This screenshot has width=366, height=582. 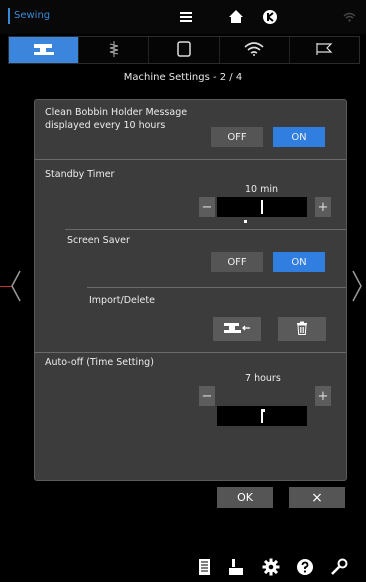 What do you see at coordinates (245, 497) in the screenshot?
I see `ok-button: OK` at bounding box center [245, 497].